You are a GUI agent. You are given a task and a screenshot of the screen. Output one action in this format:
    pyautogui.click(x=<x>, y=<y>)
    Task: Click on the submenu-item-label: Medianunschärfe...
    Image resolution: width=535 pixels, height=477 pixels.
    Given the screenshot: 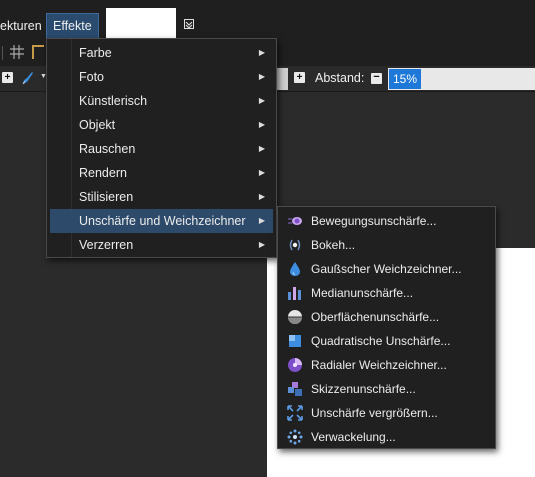 What is the action you would take?
    pyautogui.click(x=362, y=293)
    